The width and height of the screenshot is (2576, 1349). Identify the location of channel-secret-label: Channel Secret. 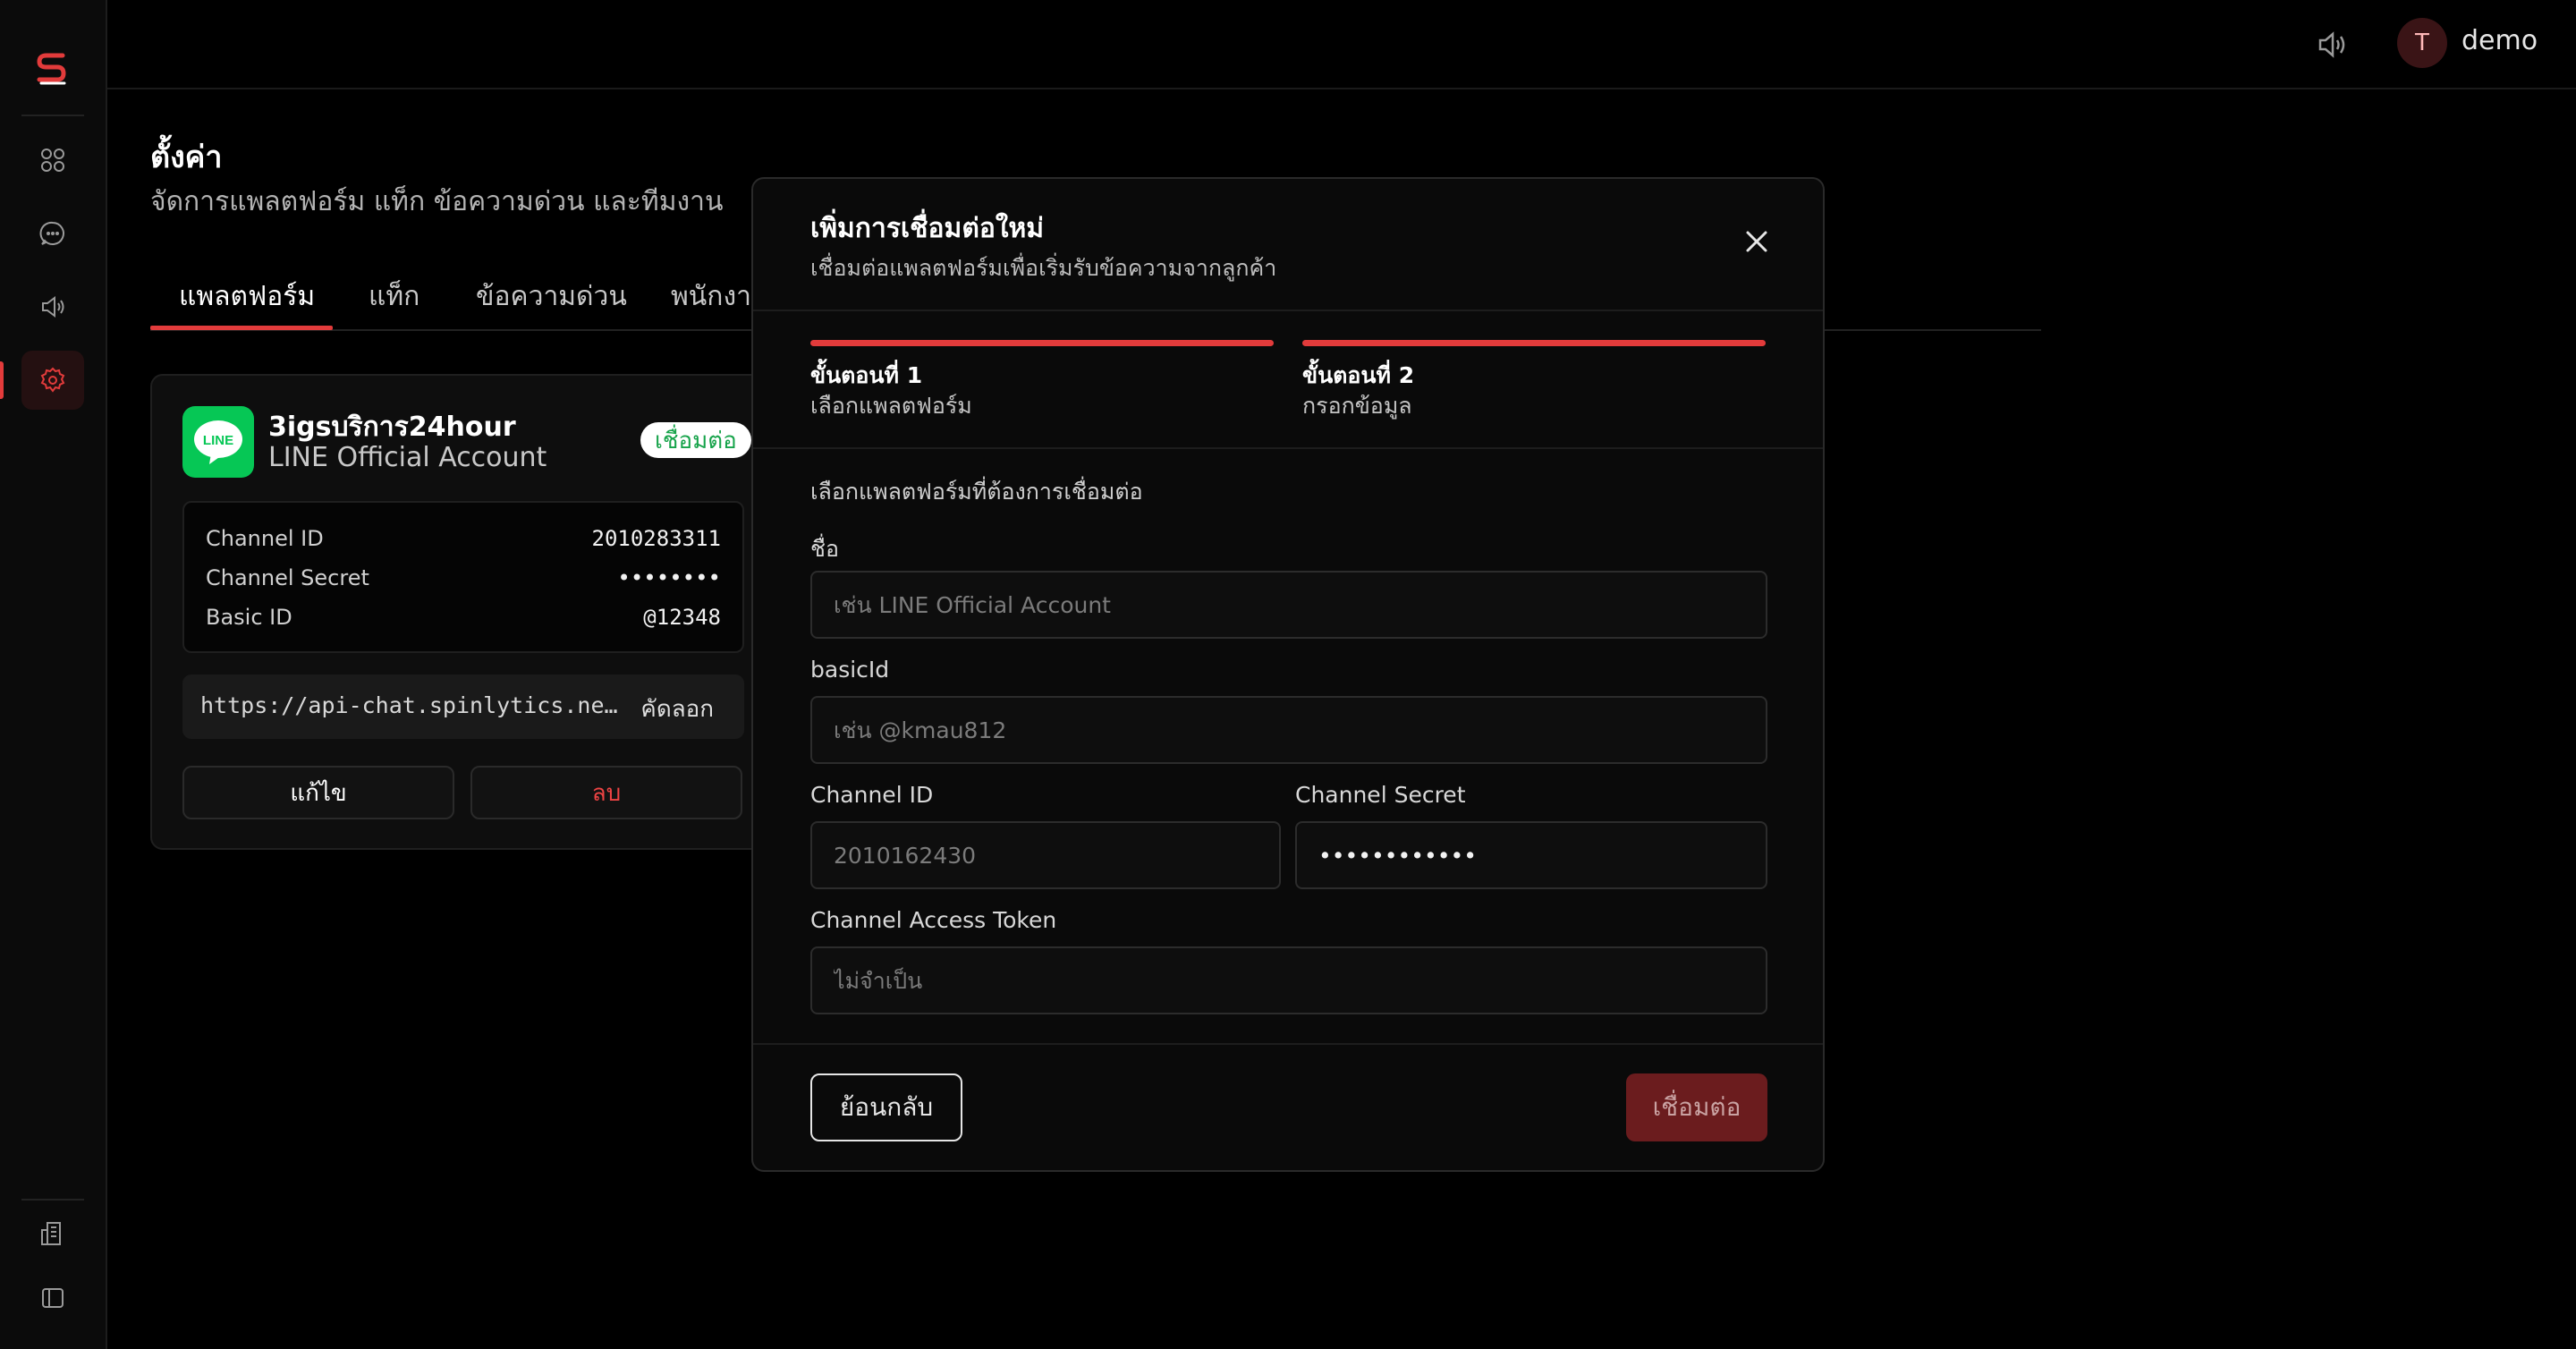
(1380, 795).